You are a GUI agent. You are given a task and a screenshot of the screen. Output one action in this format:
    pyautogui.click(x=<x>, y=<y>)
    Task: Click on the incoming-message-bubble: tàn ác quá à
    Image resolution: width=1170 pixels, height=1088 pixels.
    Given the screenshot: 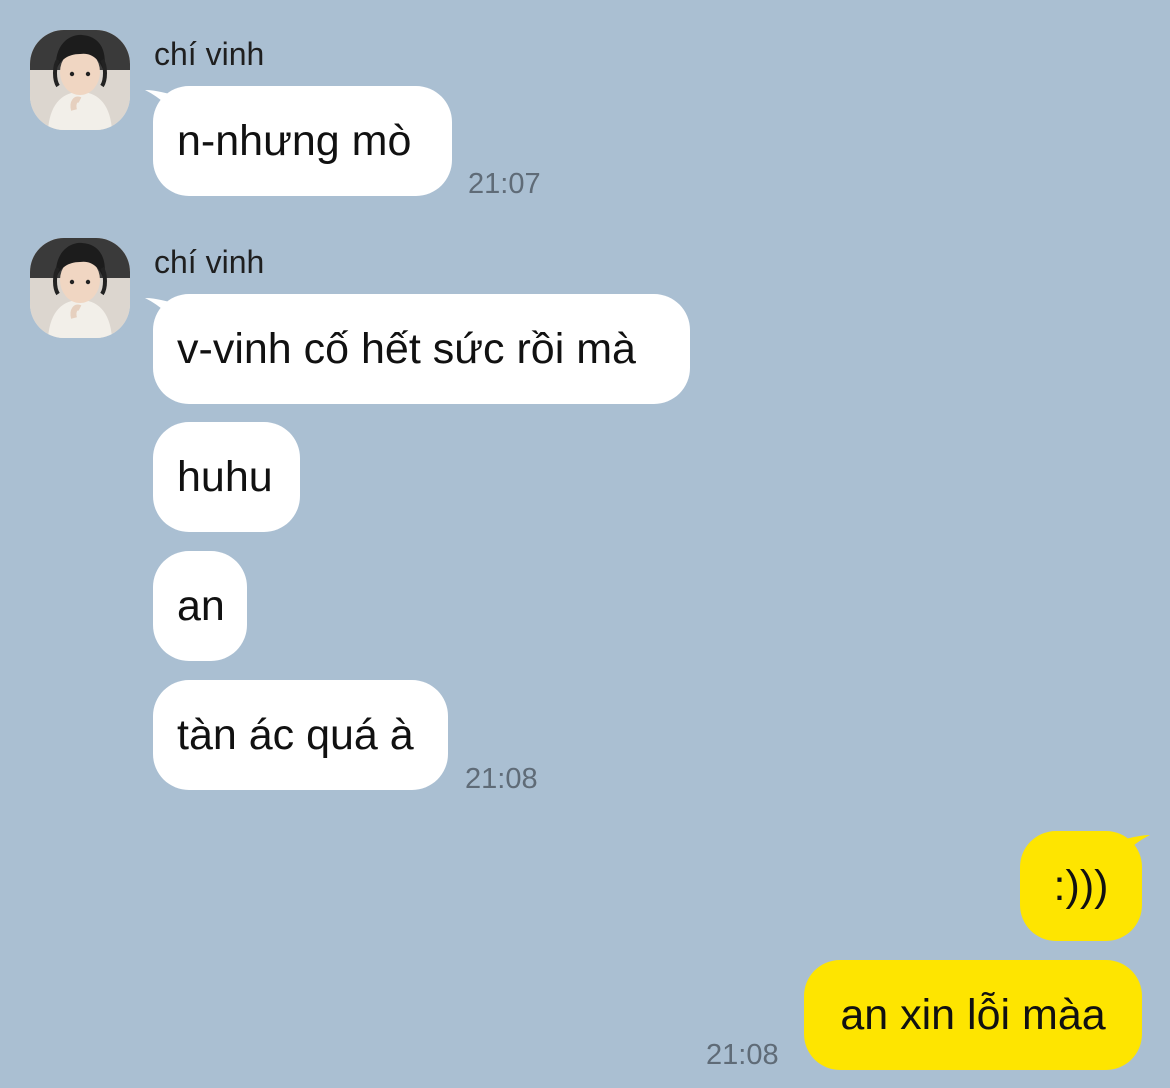 What is the action you would take?
    pyautogui.click(x=300, y=735)
    